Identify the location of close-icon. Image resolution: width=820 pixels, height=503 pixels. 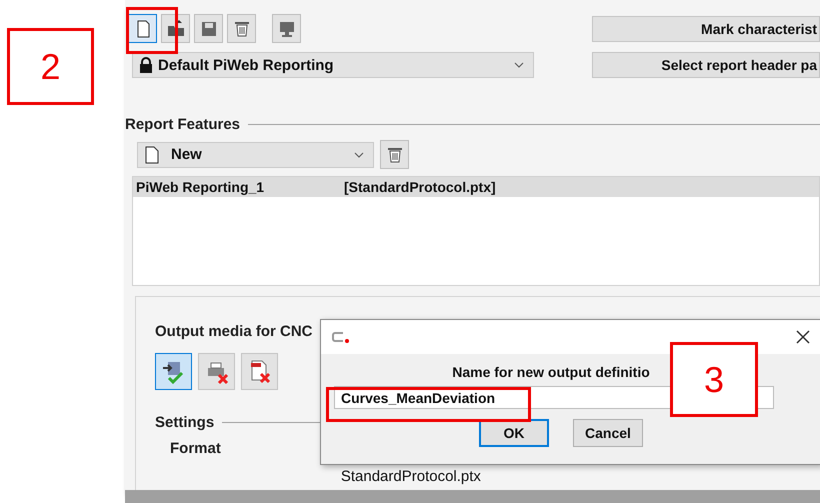
(803, 337).